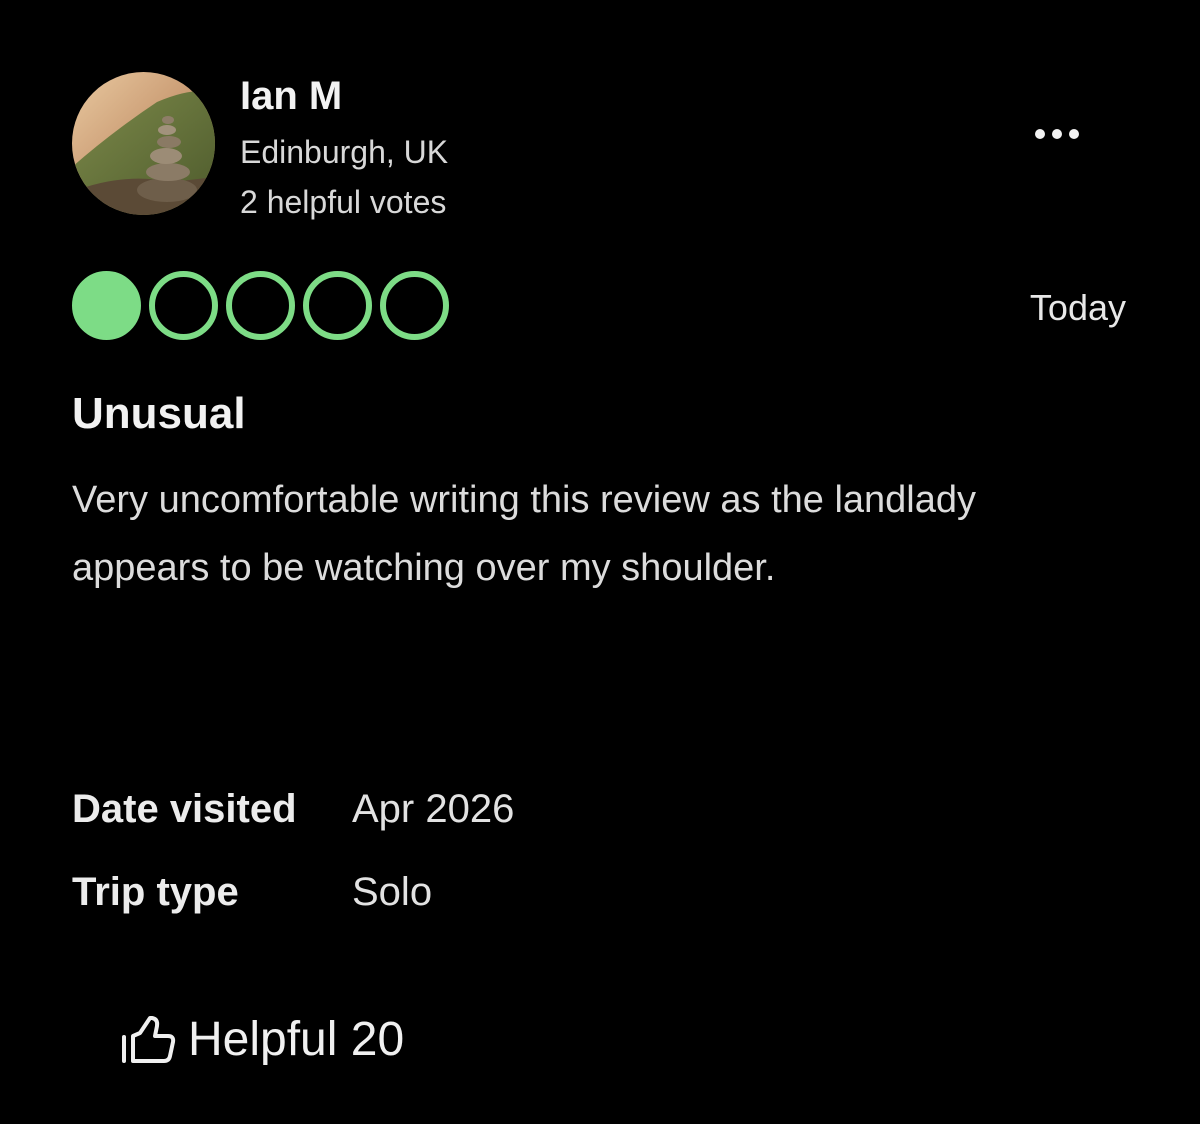  What do you see at coordinates (149, 1039) in the screenshot?
I see `thumbs-up-icon` at bounding box center [149, 1039].